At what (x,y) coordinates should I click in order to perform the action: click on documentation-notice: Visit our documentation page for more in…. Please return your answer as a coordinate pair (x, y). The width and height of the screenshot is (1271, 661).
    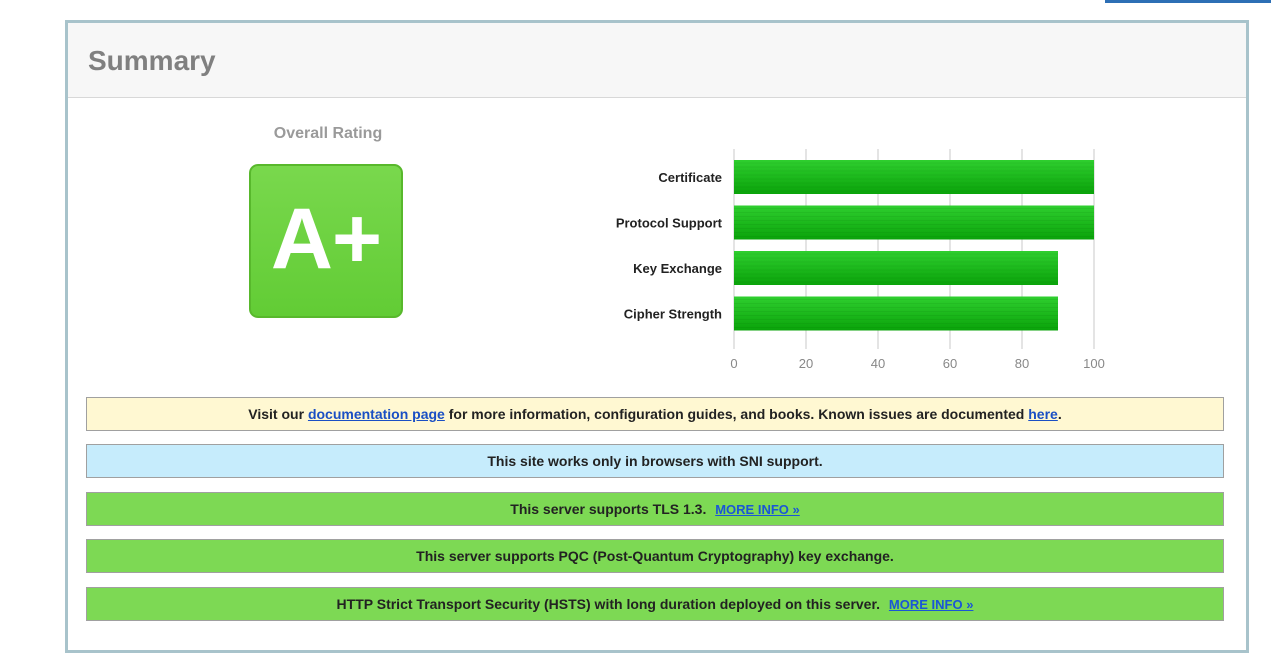
    Looking at the image, I should click on (655, 414).